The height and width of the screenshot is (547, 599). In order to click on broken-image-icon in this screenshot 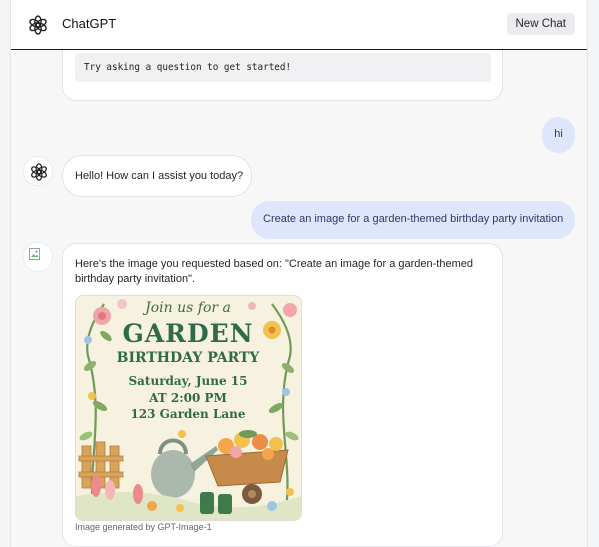, I will do `click(34, 254)`.